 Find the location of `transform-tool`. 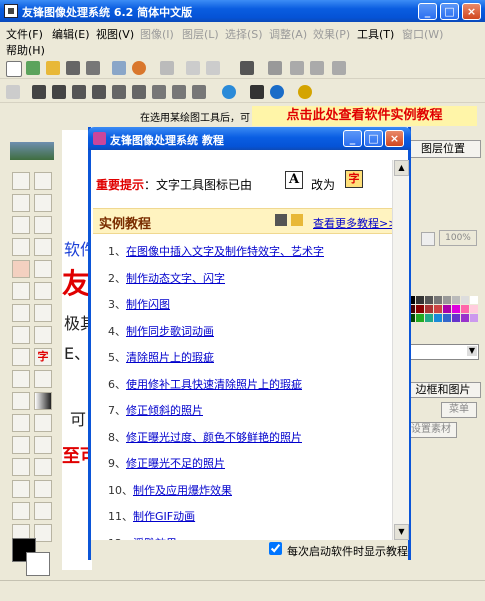

transform-tool is located at coordinates (21, 291).